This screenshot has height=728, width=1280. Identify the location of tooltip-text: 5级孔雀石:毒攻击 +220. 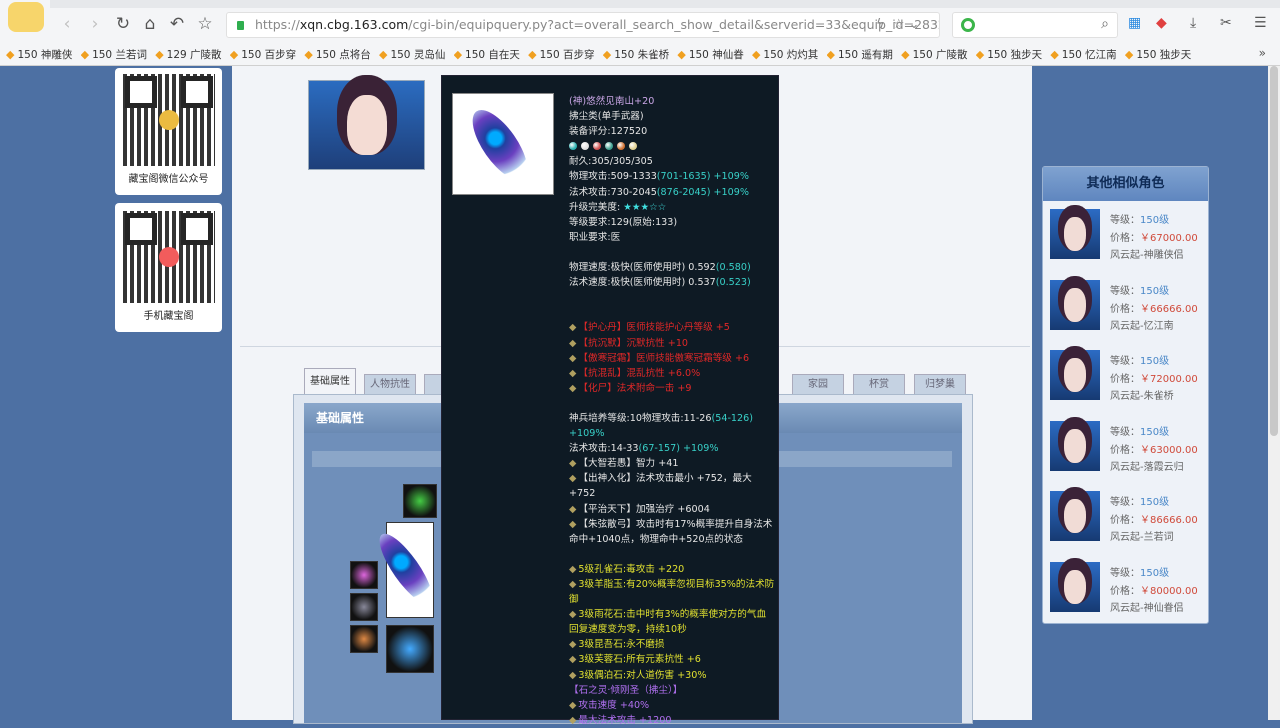
(631, 569).